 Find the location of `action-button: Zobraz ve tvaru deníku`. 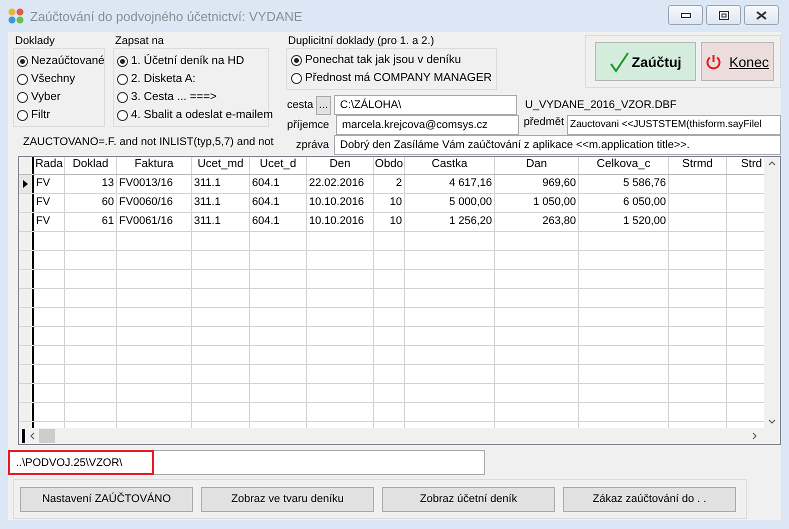

action-button: Zobraz ve tvaru deníku is located at coordinates (287, 499).